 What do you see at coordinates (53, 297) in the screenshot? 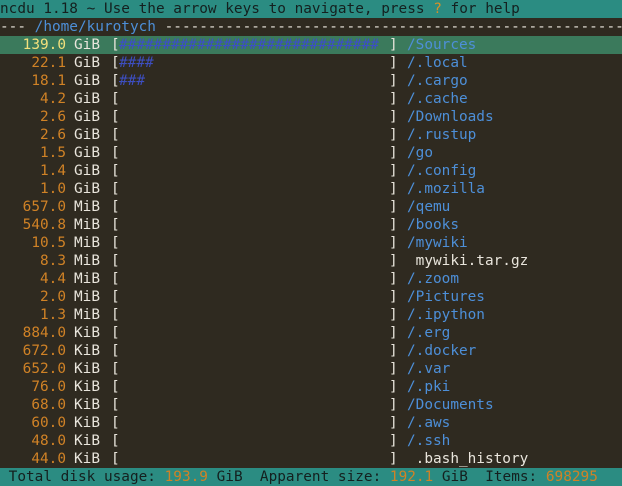
I see `entry-size: 2.0` at bounding box center [53, 297].